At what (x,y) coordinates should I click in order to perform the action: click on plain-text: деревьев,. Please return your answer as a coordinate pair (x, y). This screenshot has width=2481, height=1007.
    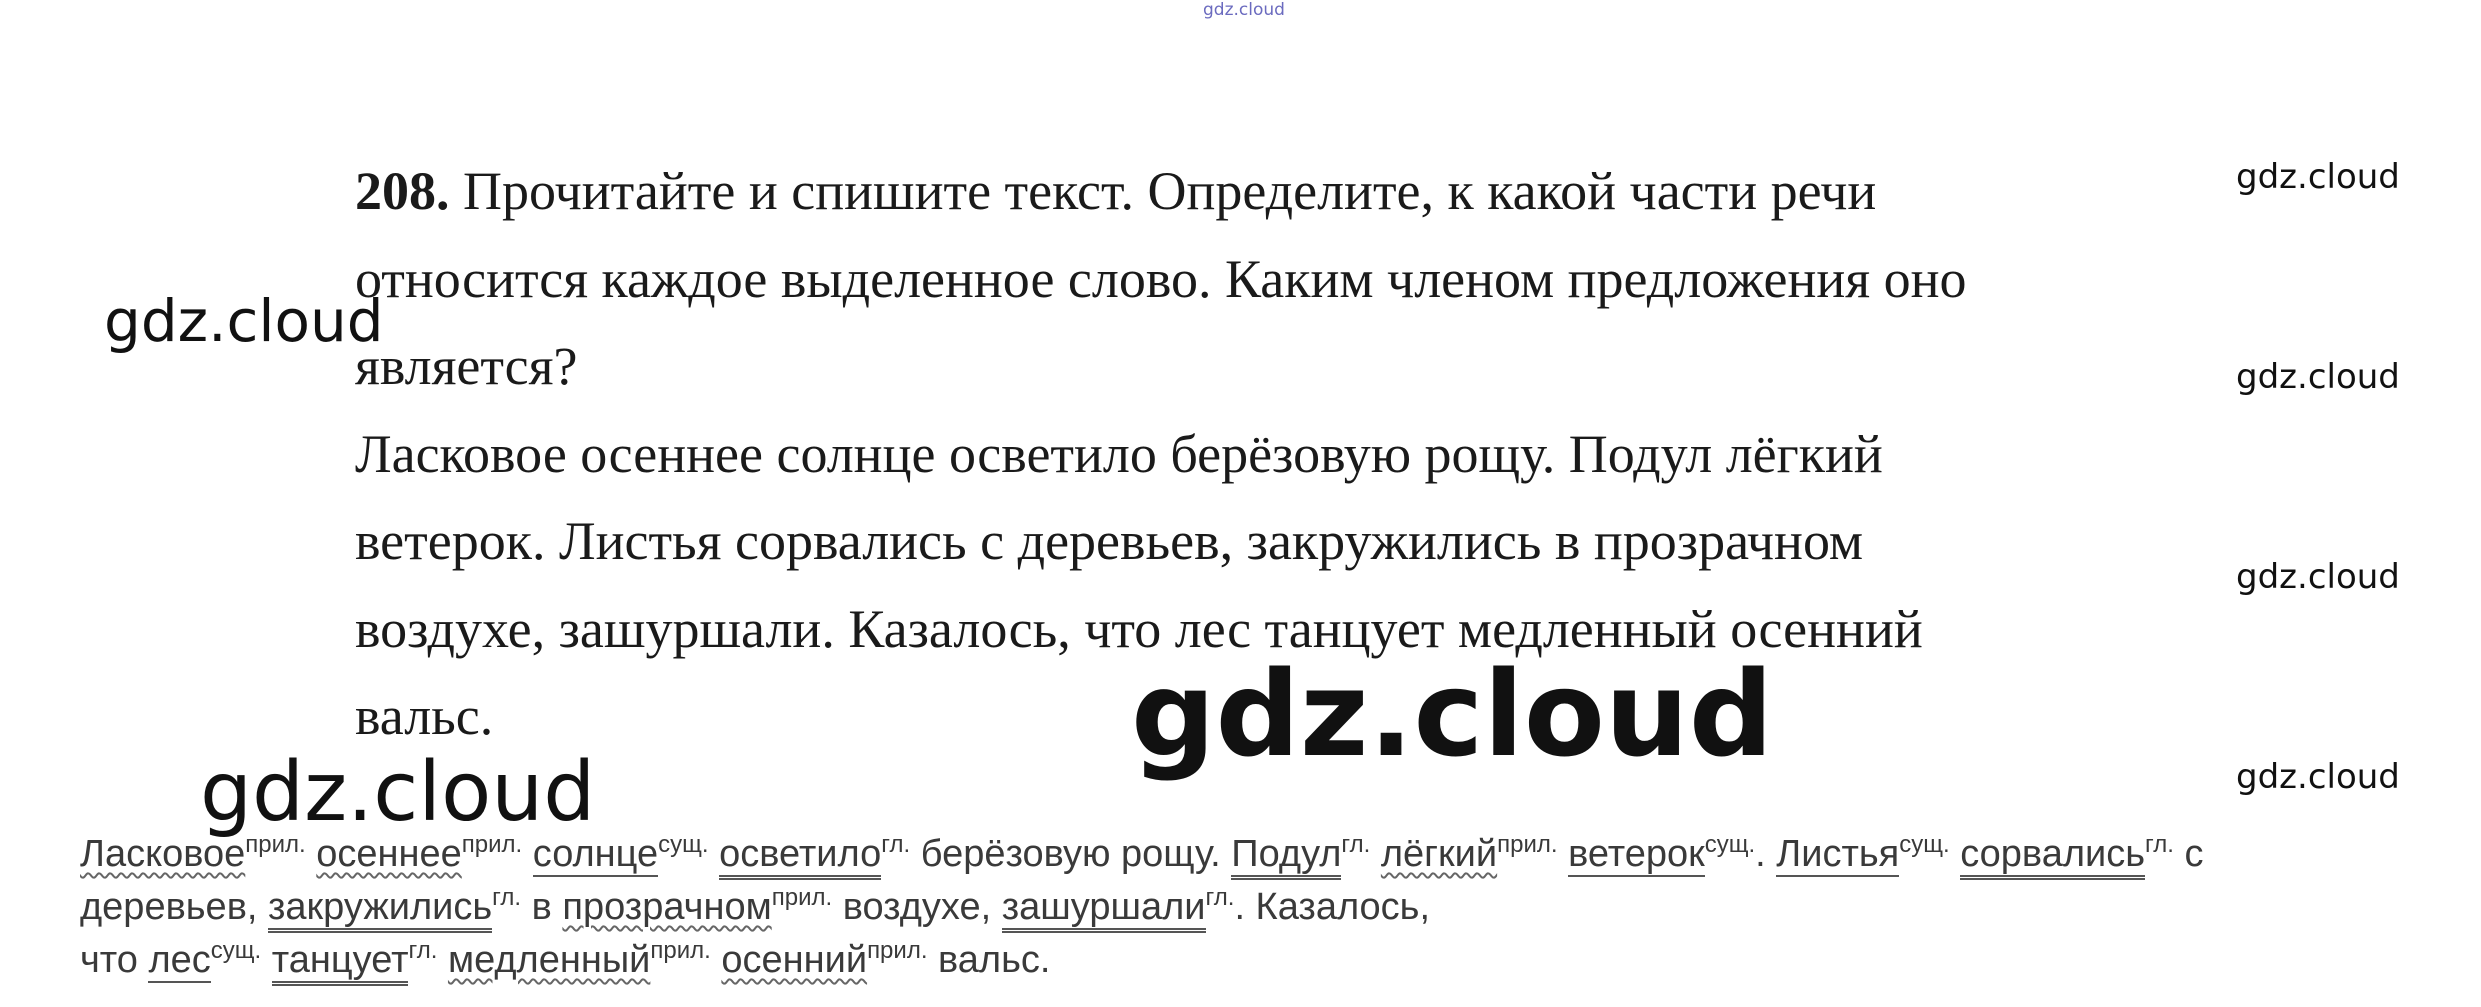
    Looking at the image, I should click on (174, 907).